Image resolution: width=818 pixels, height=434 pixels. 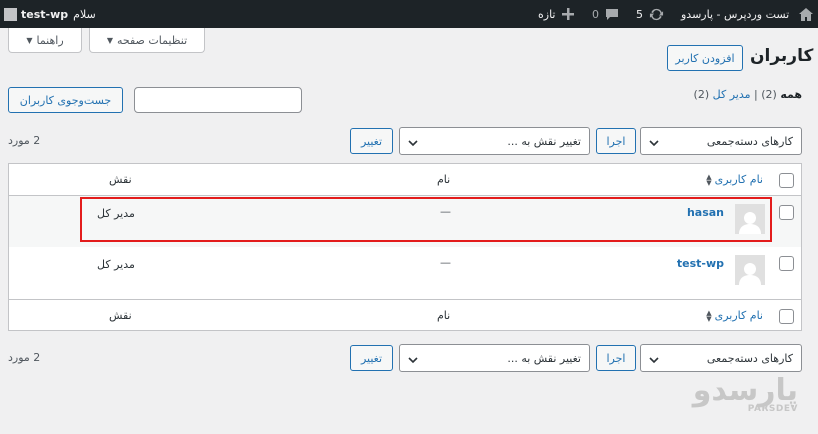 What do you see at coordinates (405, 315) in the screenshot?
I see `table-footer: نام کاربری ▲ ▼ نام نقش` at bounding box center [405, 315].